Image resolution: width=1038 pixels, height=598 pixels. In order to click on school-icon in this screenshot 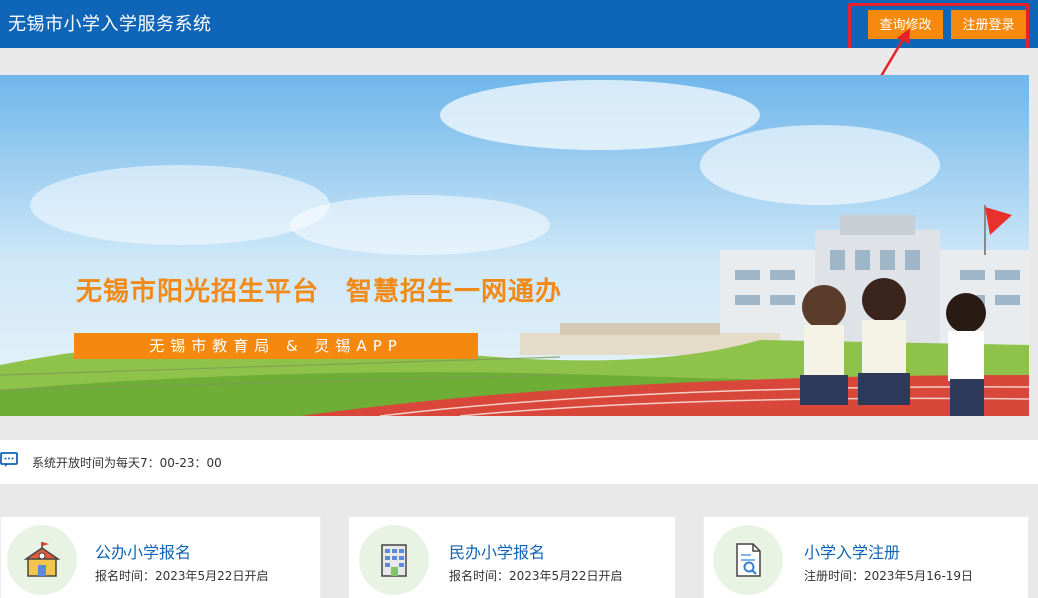, I will do `click(42, 559)`.